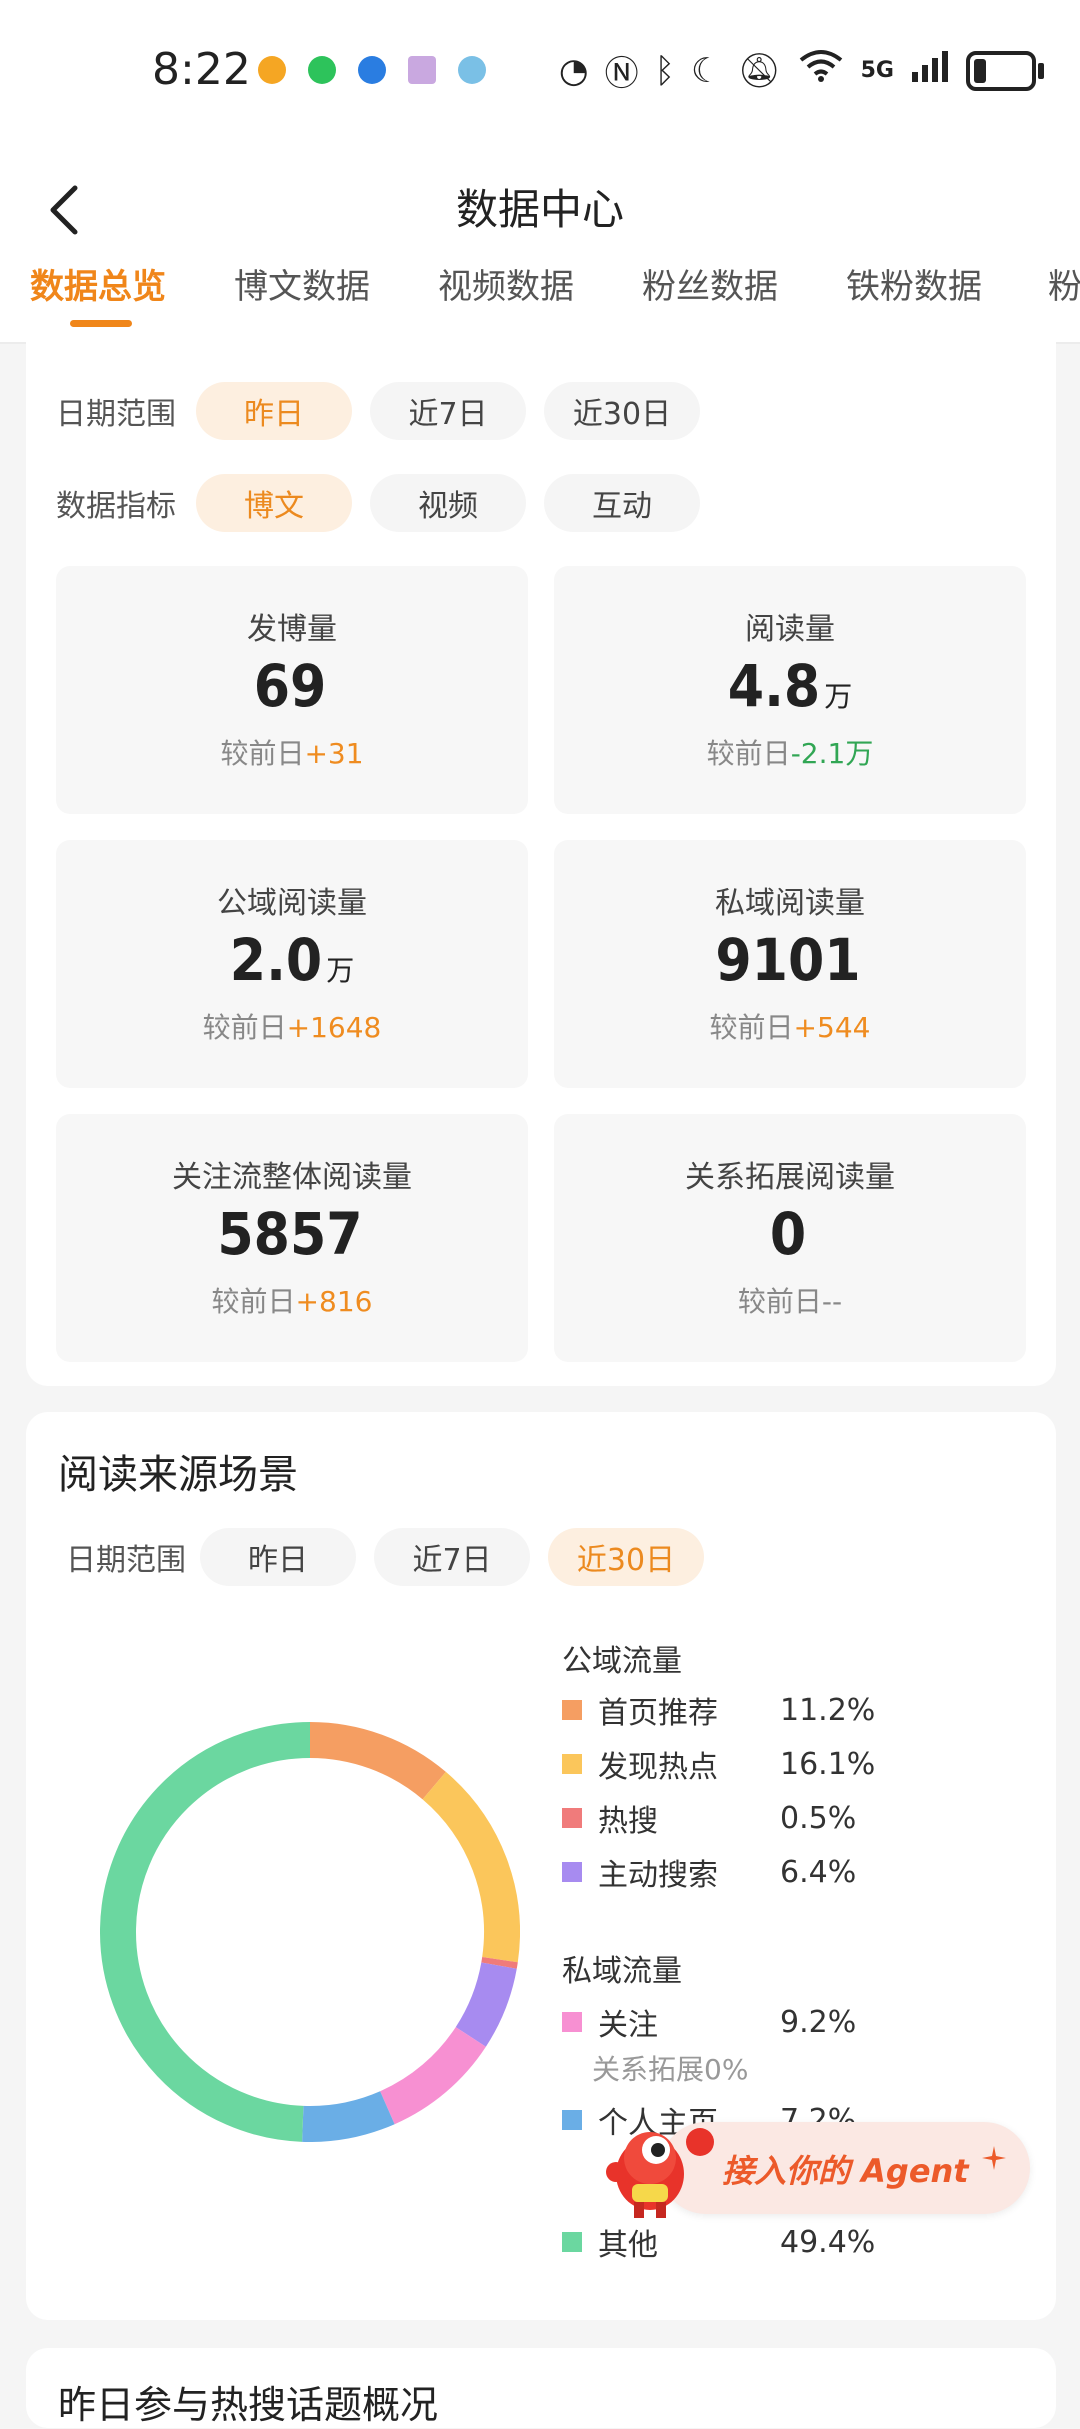 Image resolution: width=1080 pixels, height=2429 pixels. I want to click on source-date-yesterday: 昨日, so click(278, 1557).